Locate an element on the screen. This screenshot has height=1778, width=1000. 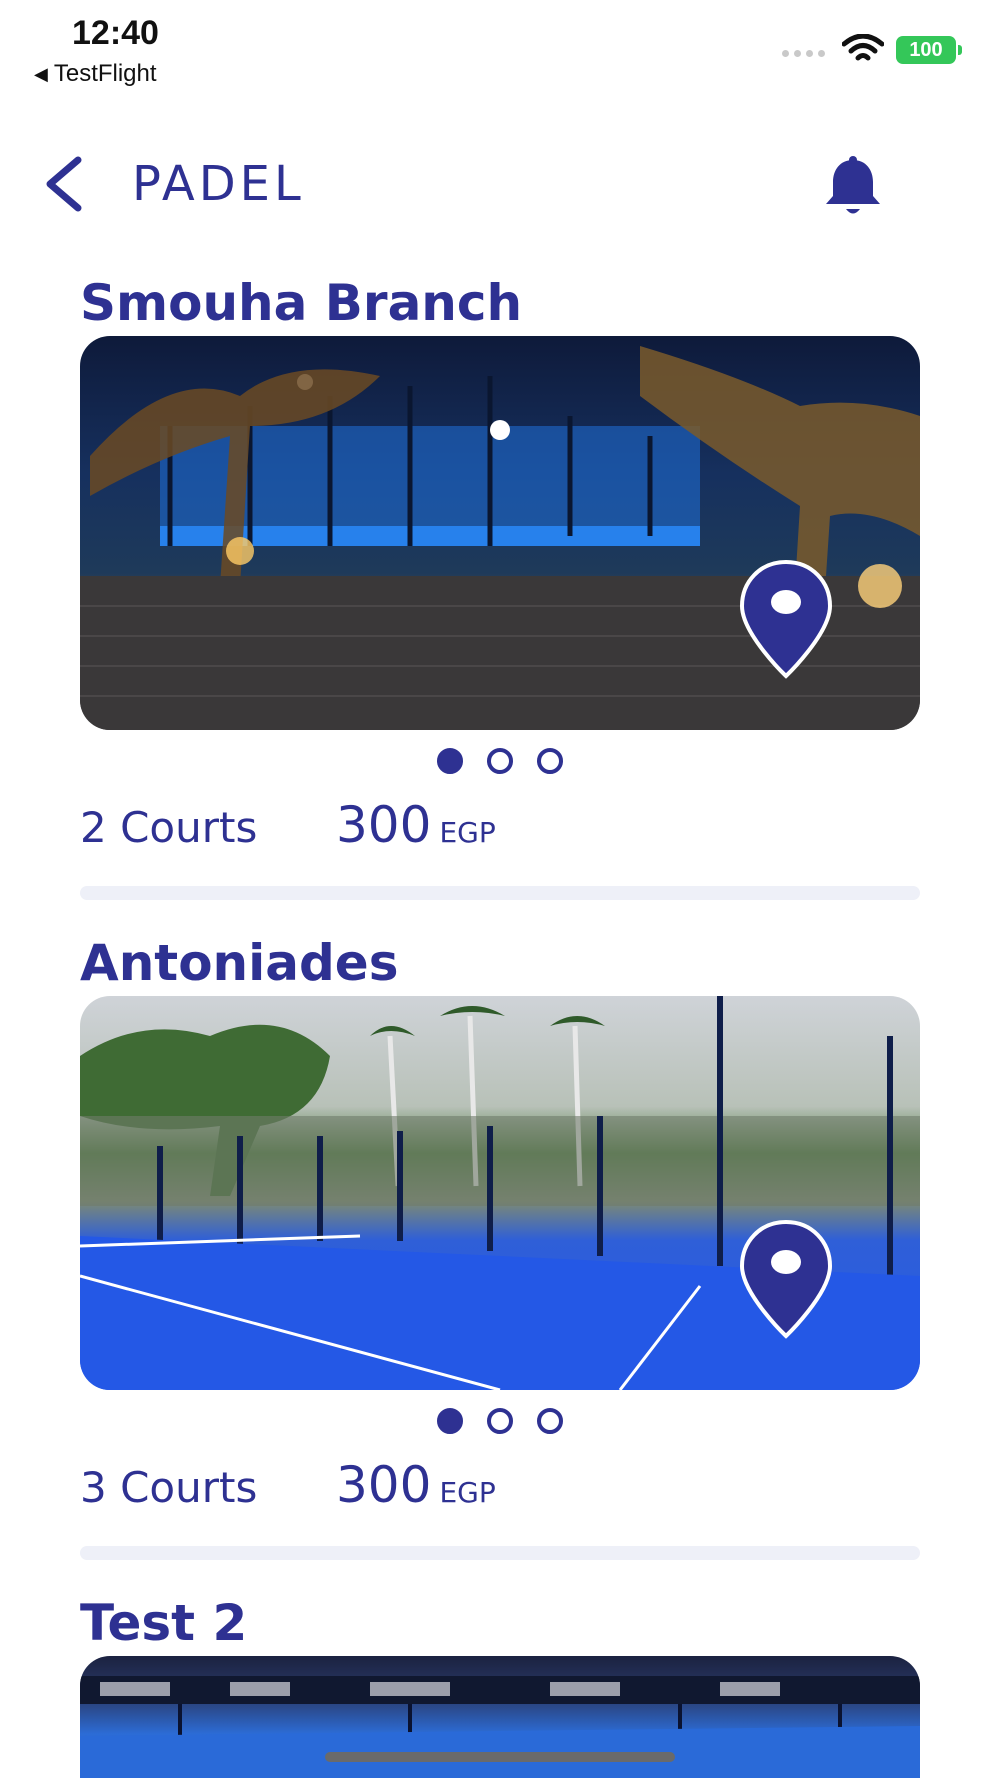
back-triangle-icon: ◀ is located at coordinates (41, 73).